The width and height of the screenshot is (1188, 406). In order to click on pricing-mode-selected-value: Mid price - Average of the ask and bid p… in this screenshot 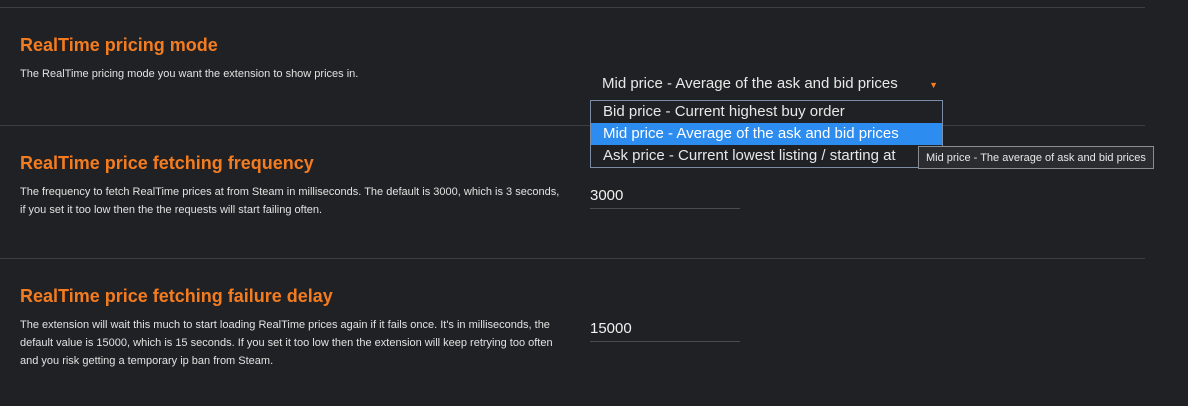, I will do `click(750, 83)`.